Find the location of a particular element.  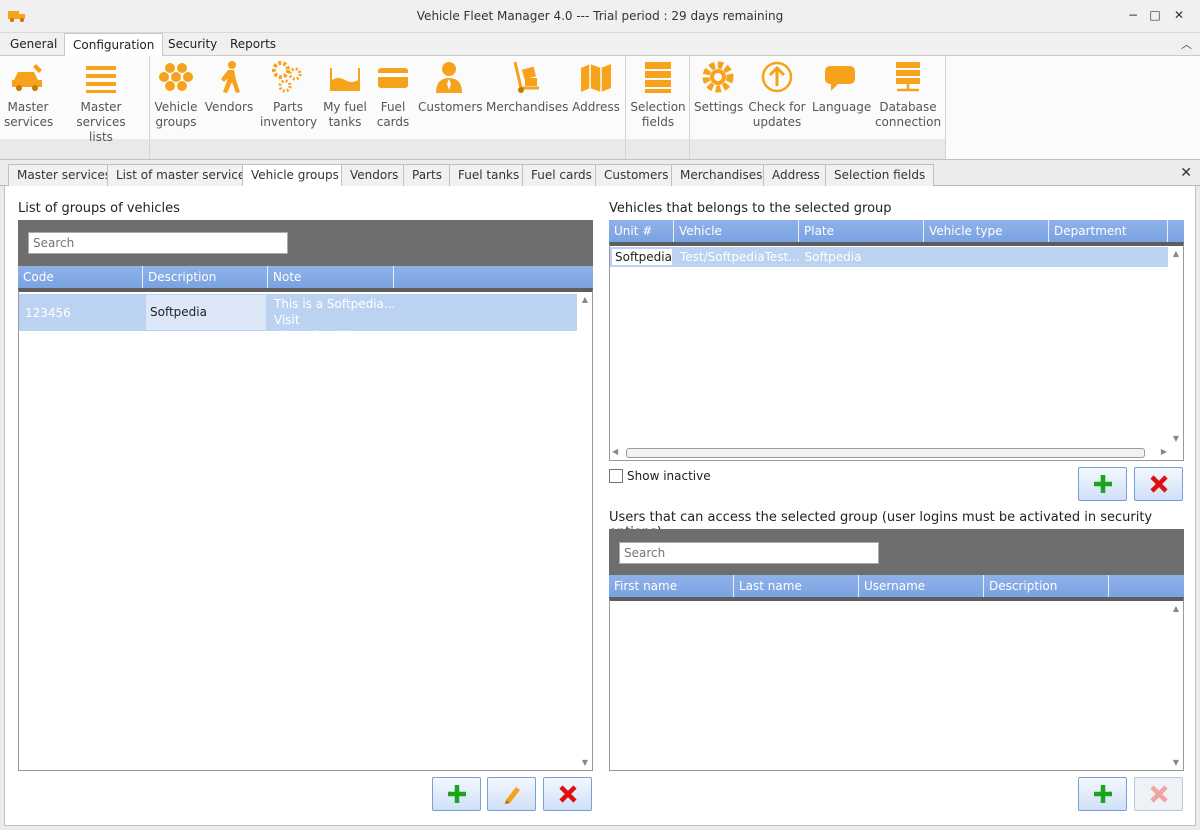

menu-tab-reports: Reports is located at coordinates (253, 44).